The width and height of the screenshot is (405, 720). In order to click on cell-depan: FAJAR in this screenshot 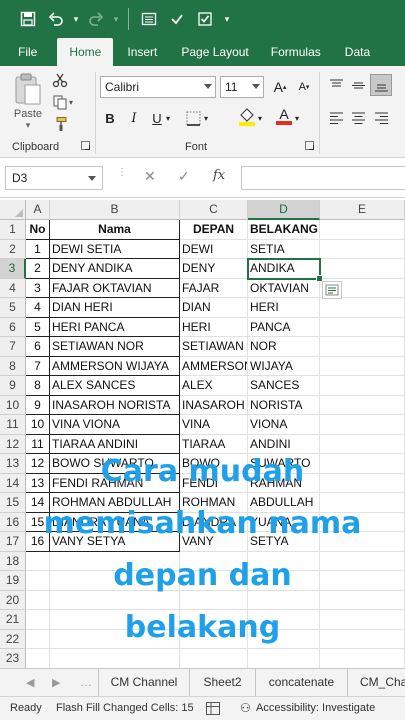, I will do `click(214, 288)`.